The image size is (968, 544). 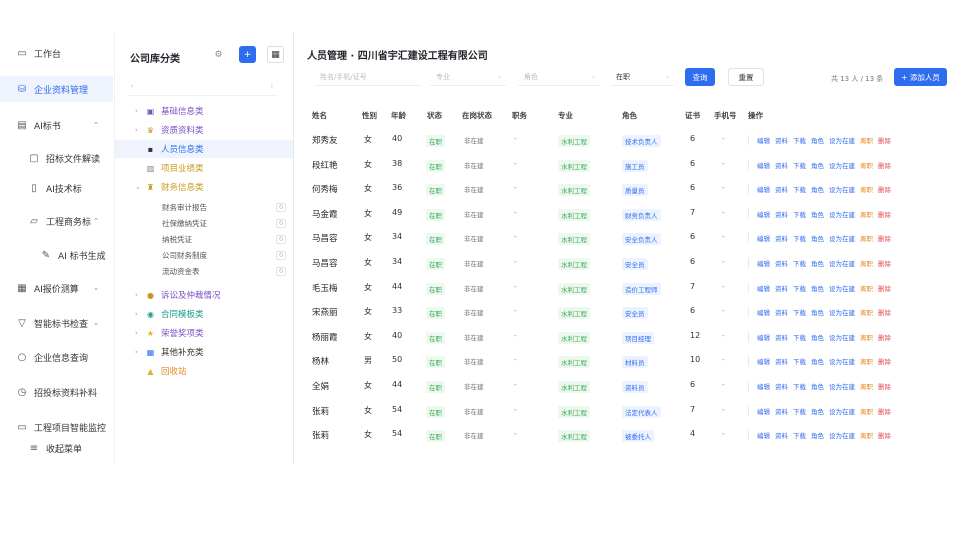 What do you see at coordinates (320, 361) in the screenshot?
I see `person-name: 杨林` at bounding box center [320, 361].